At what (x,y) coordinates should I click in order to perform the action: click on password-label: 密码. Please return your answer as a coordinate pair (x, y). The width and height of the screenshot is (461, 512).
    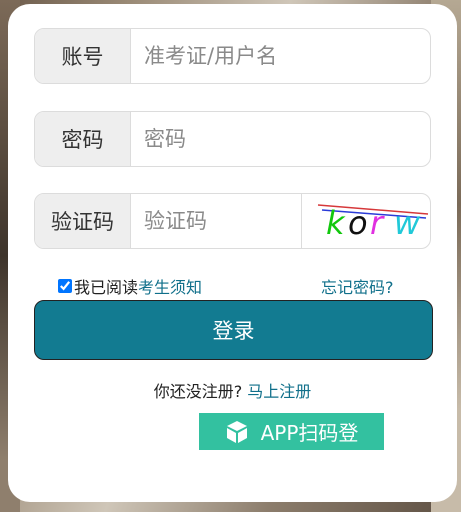
    Looking at the image, I should click on (83, 139).